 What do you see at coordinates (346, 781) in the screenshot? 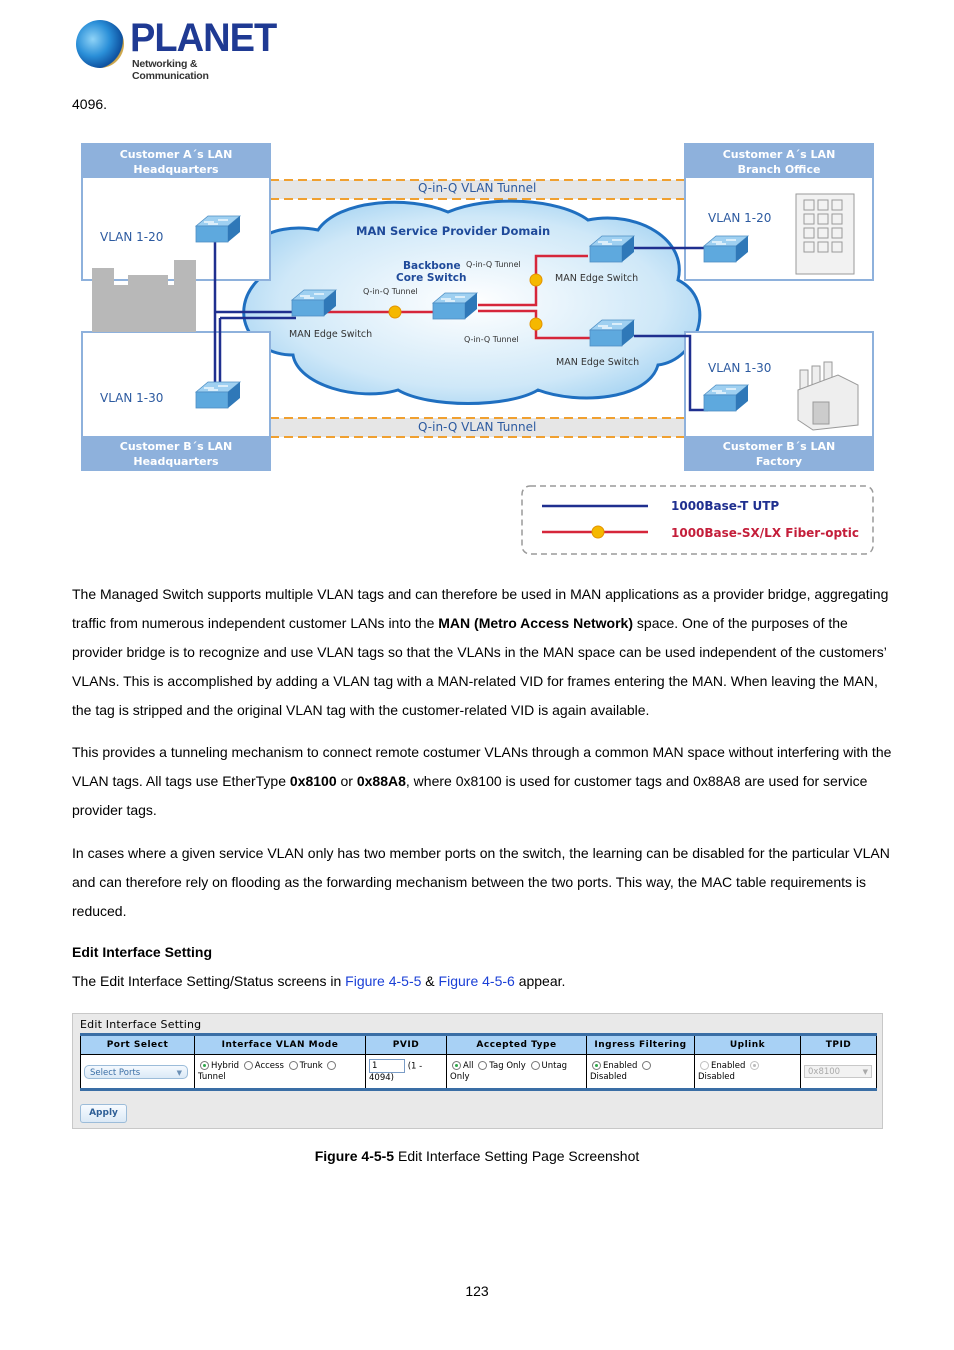
I see `p2-text-b: or` at bounding box center [346, 781].